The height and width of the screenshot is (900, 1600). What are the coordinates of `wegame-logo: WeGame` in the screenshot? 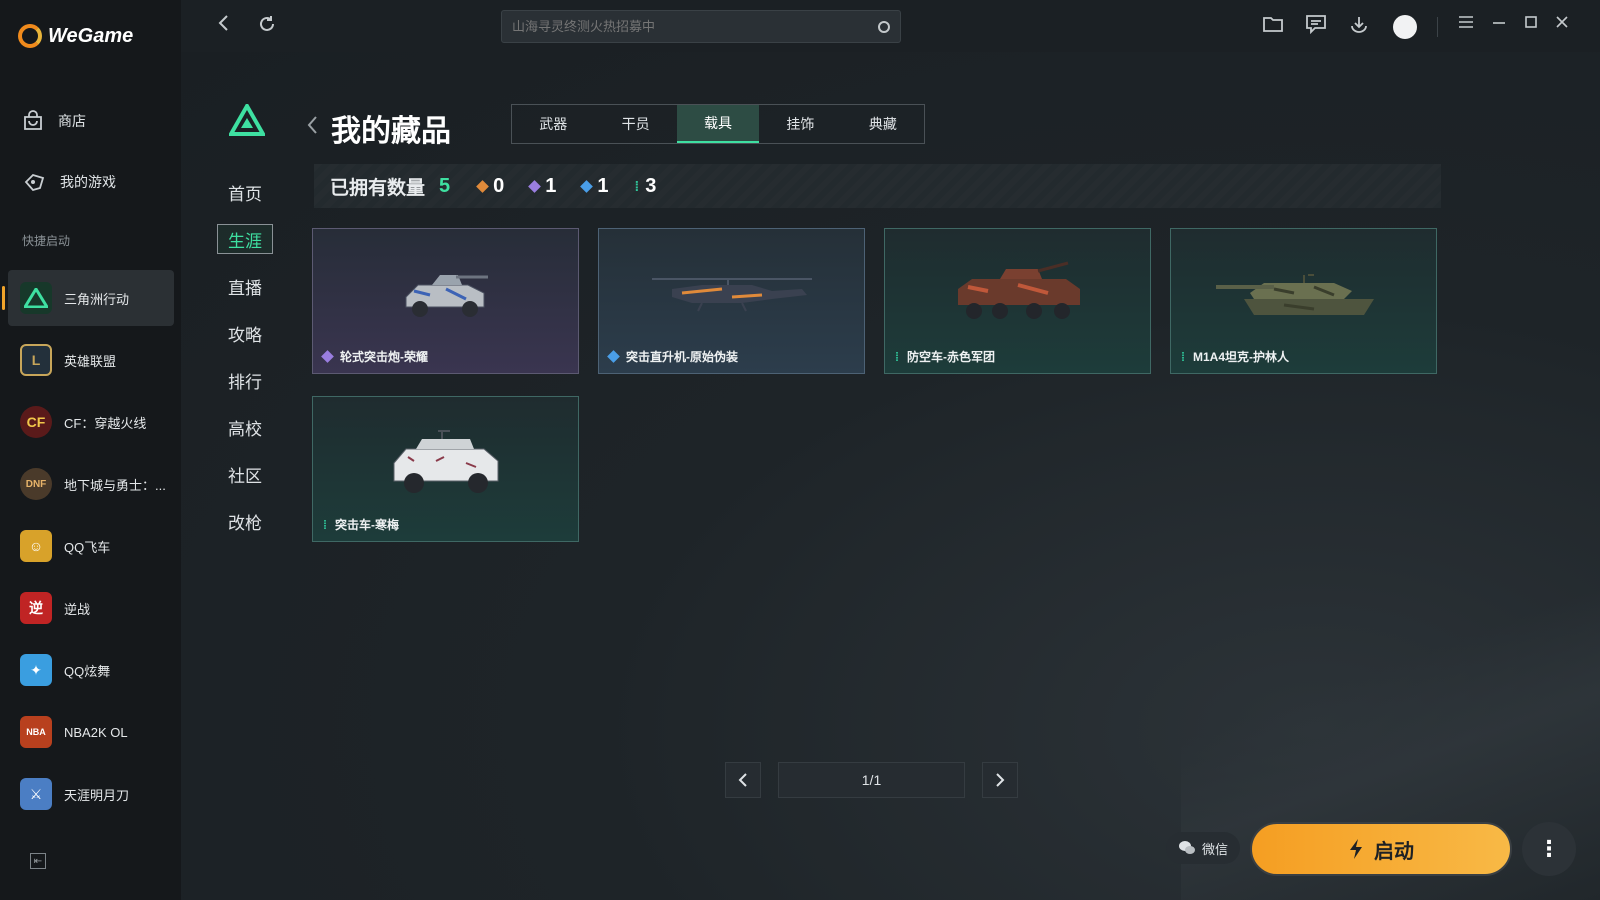 It's located at (75, 36).